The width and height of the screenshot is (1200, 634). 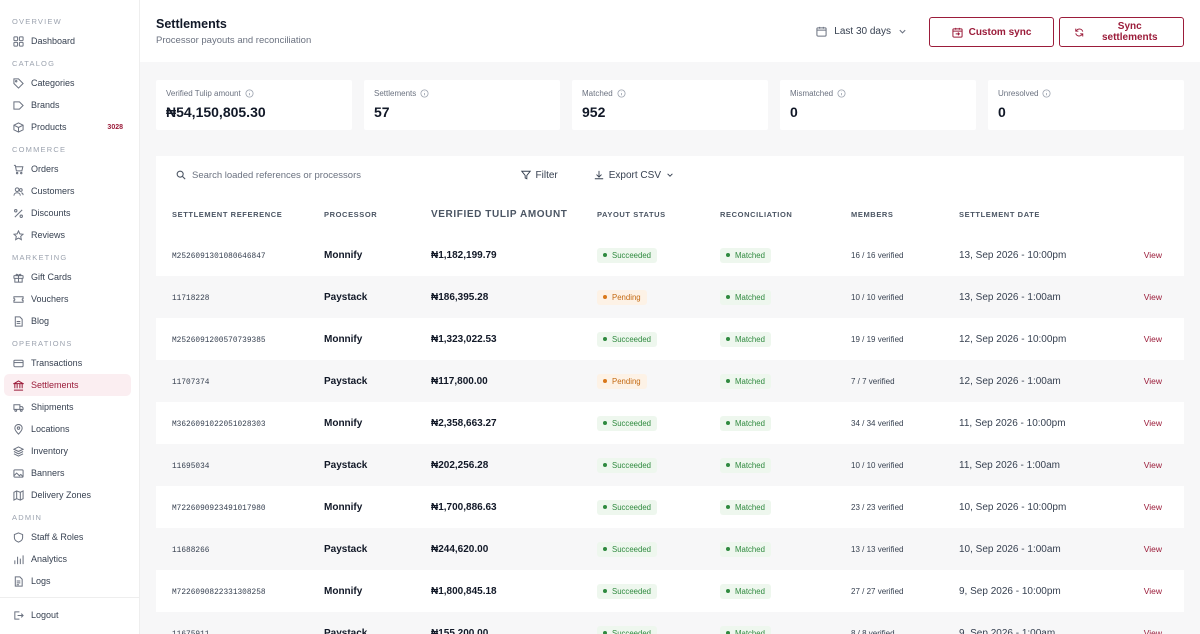 What do you see at coordinates (597, 93) in the screenshot?
I see `stat-label-text: Matched` at bounding box center [597, 93].